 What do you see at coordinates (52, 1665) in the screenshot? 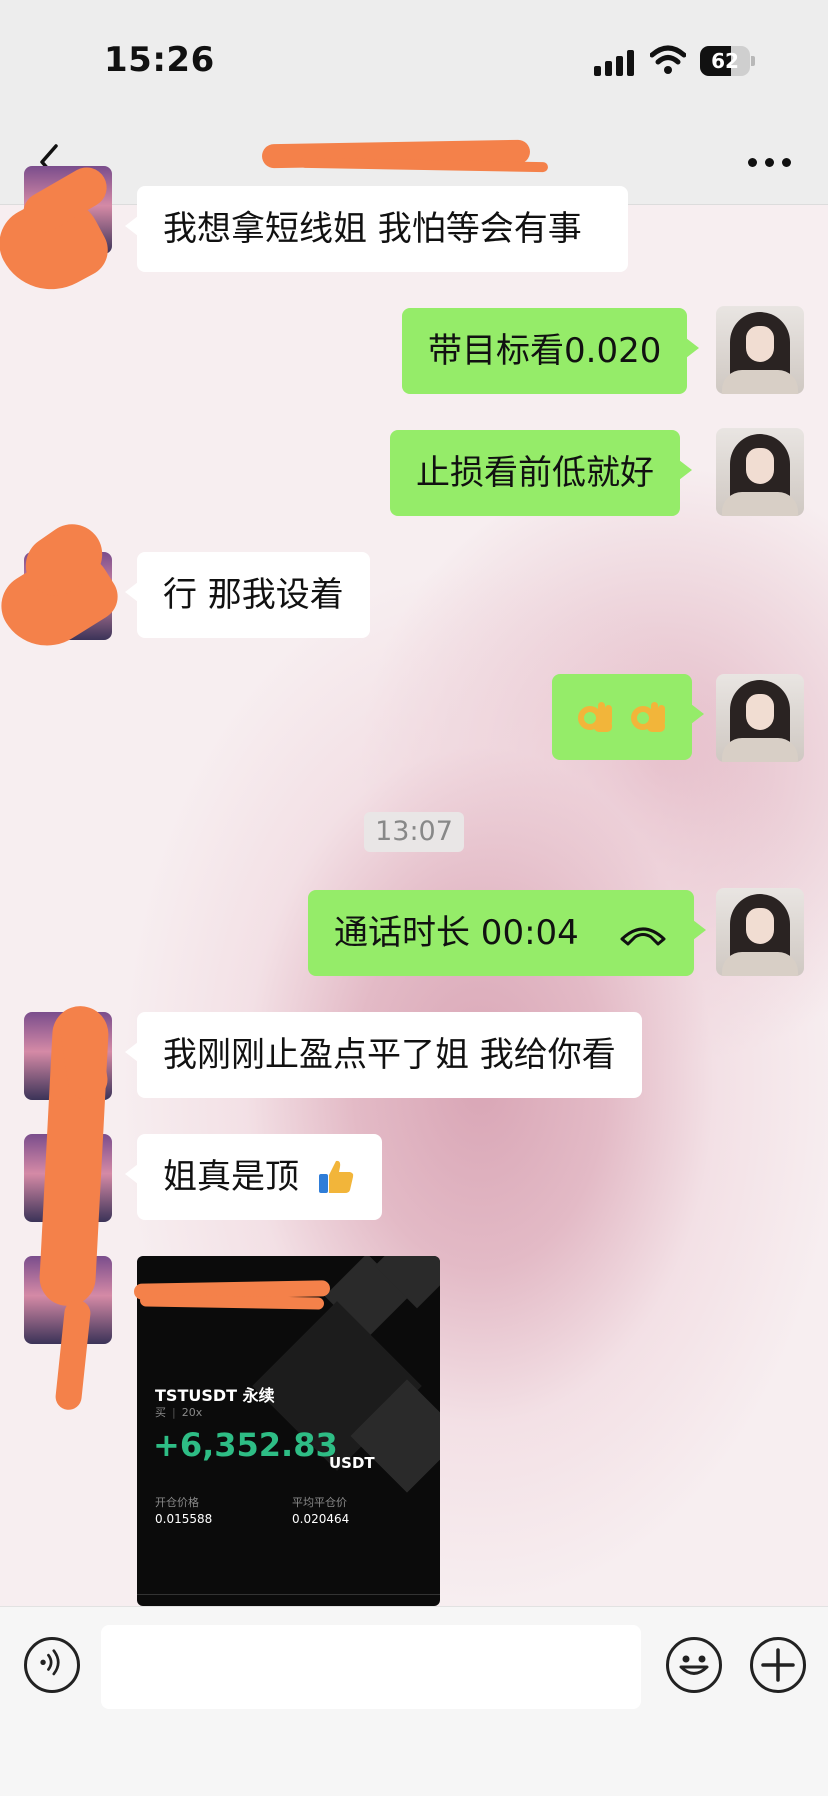
I see `voice-icon` at bounding box center [52, 1665].